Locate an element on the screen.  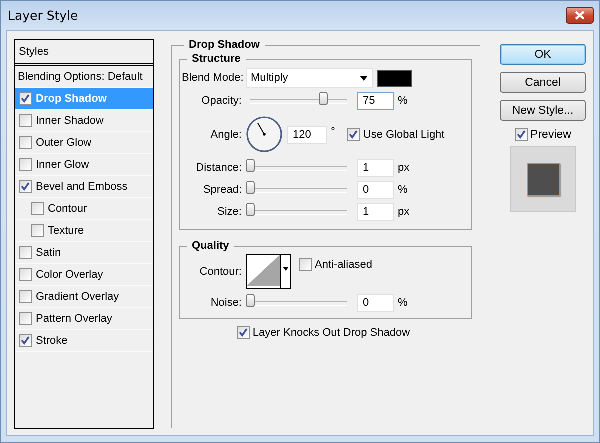
panel-header: Styles is located at coordinates (84, 53).